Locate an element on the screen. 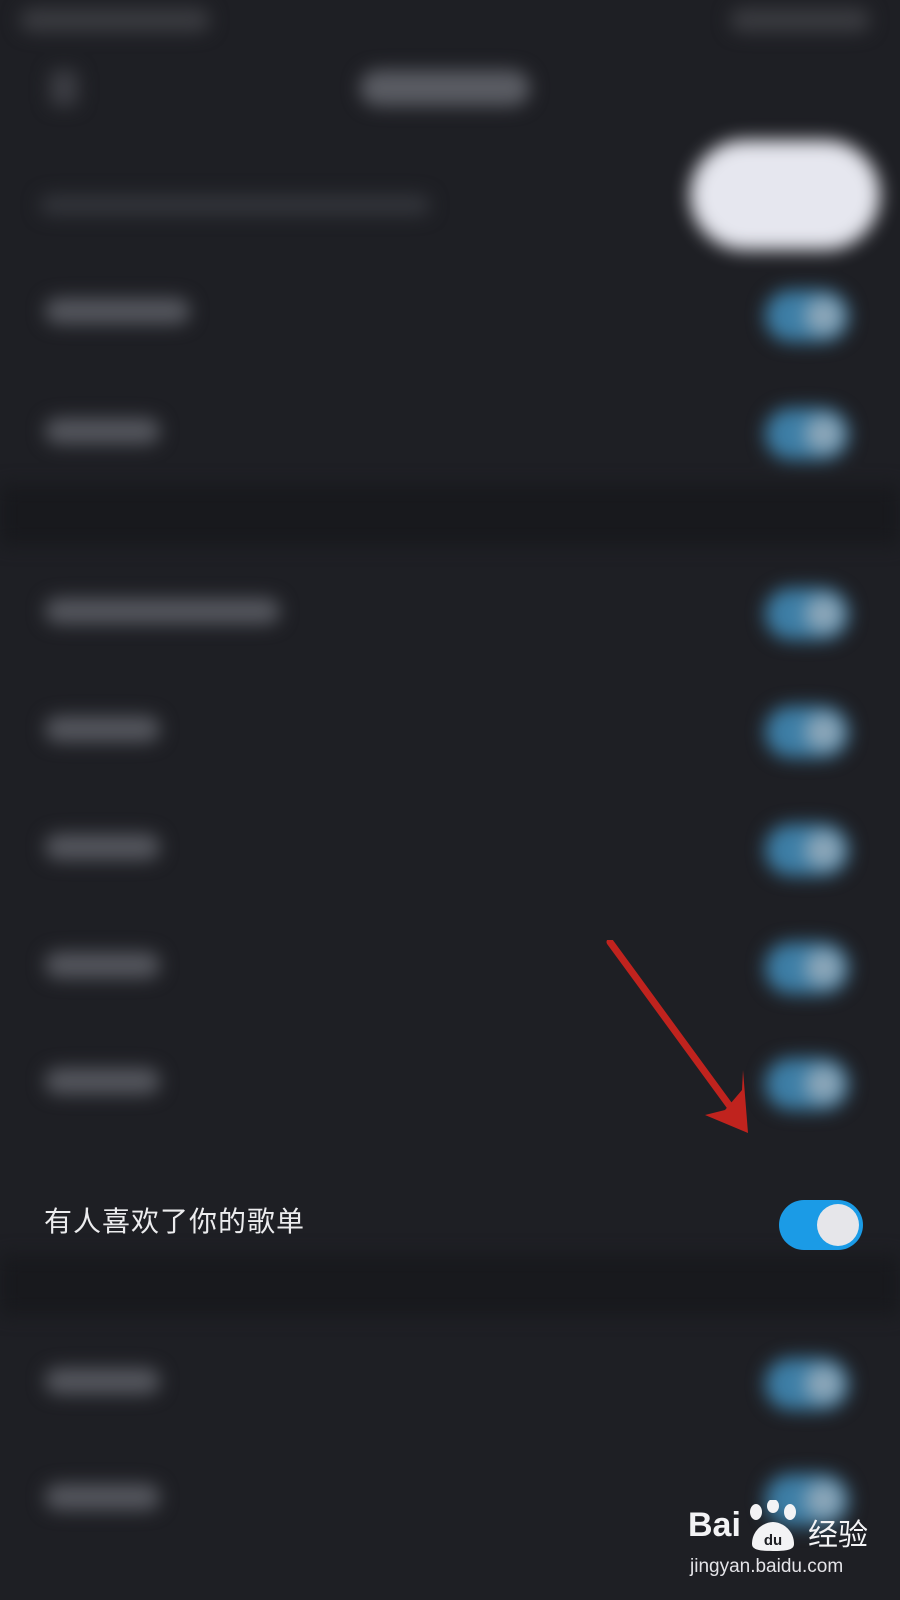  red-arrow-icon is located at coordinates (677, 1036).